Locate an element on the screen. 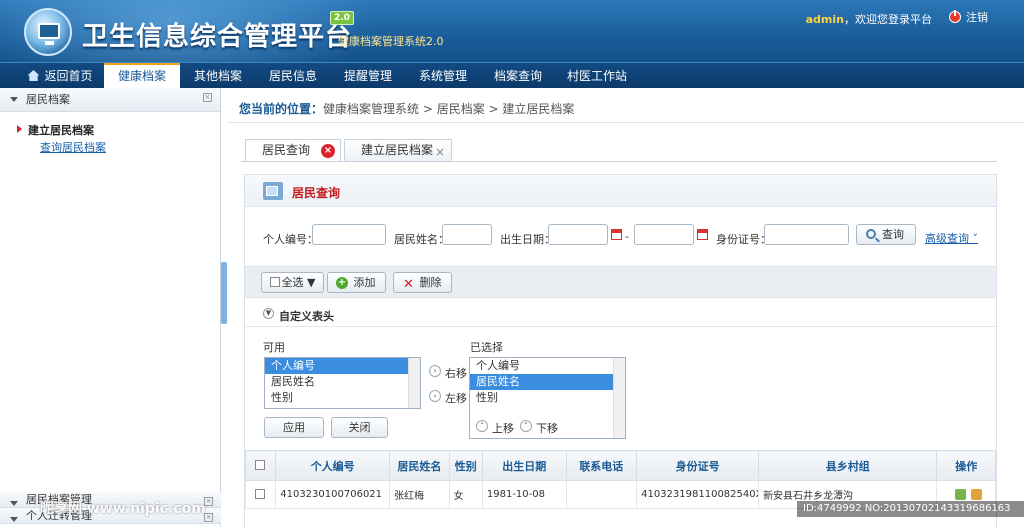 This screenshot has width=1024, height=527. nav-village-doctor: 村医工作站 is located at coordinates (597, 76).